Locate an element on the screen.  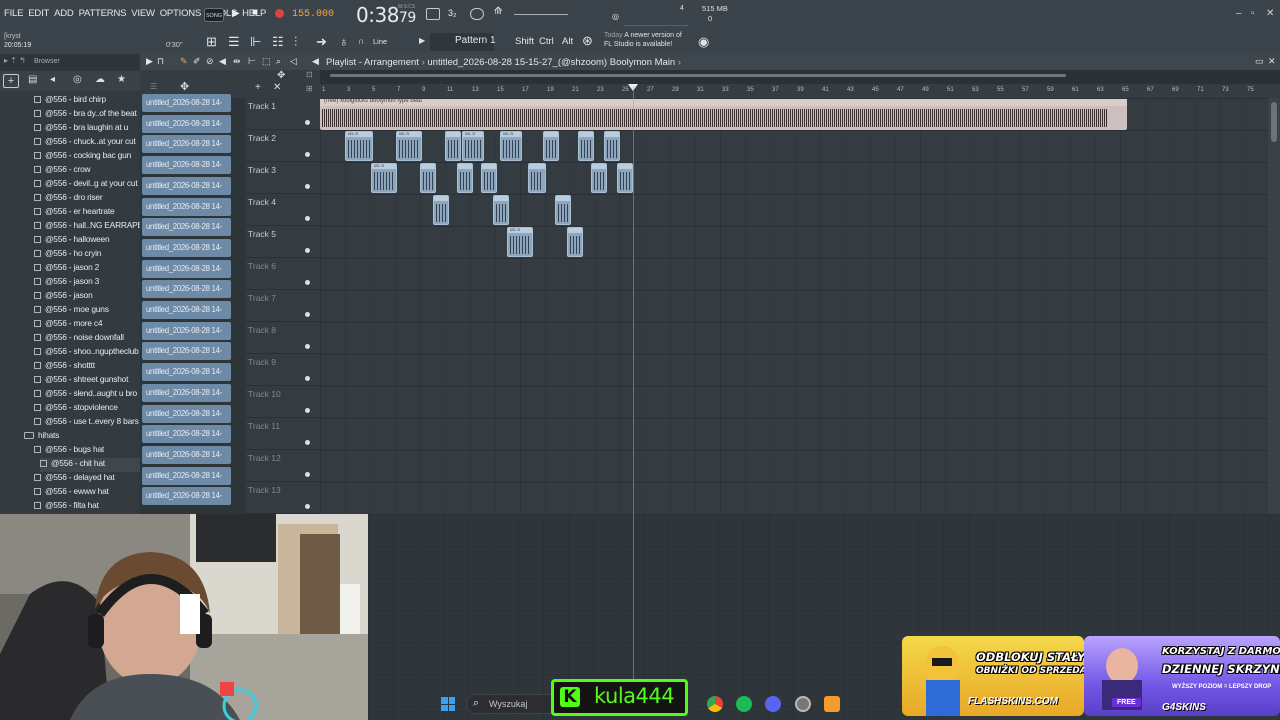
menu-options: OPTIONS is located at coordinates (181, 13).